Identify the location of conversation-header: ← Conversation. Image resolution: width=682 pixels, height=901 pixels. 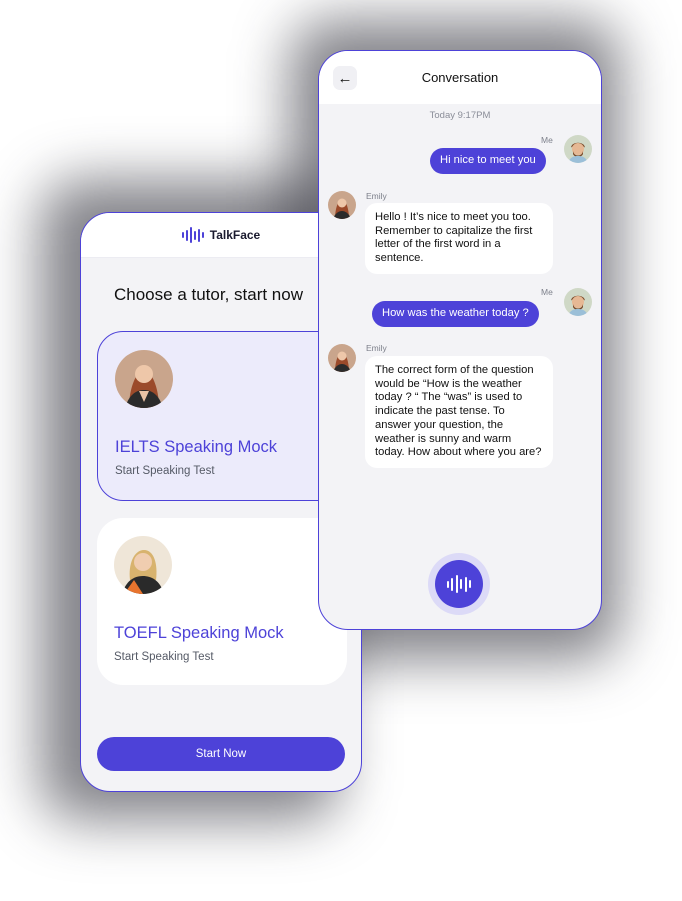
(460, 77).